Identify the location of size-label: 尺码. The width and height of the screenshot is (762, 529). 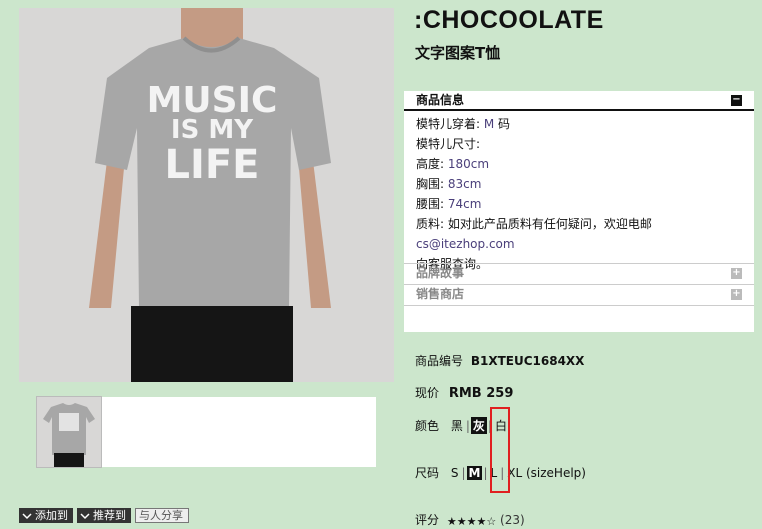
(427, 473).